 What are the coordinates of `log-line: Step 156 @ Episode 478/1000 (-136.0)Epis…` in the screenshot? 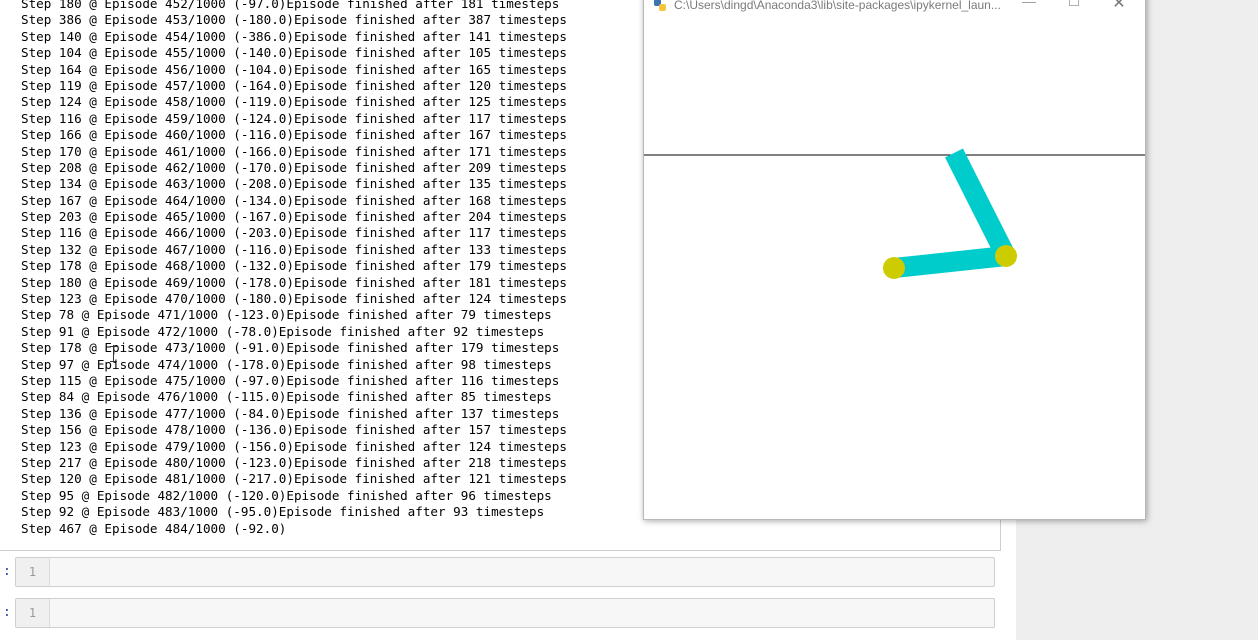 It's located at (294, 430).